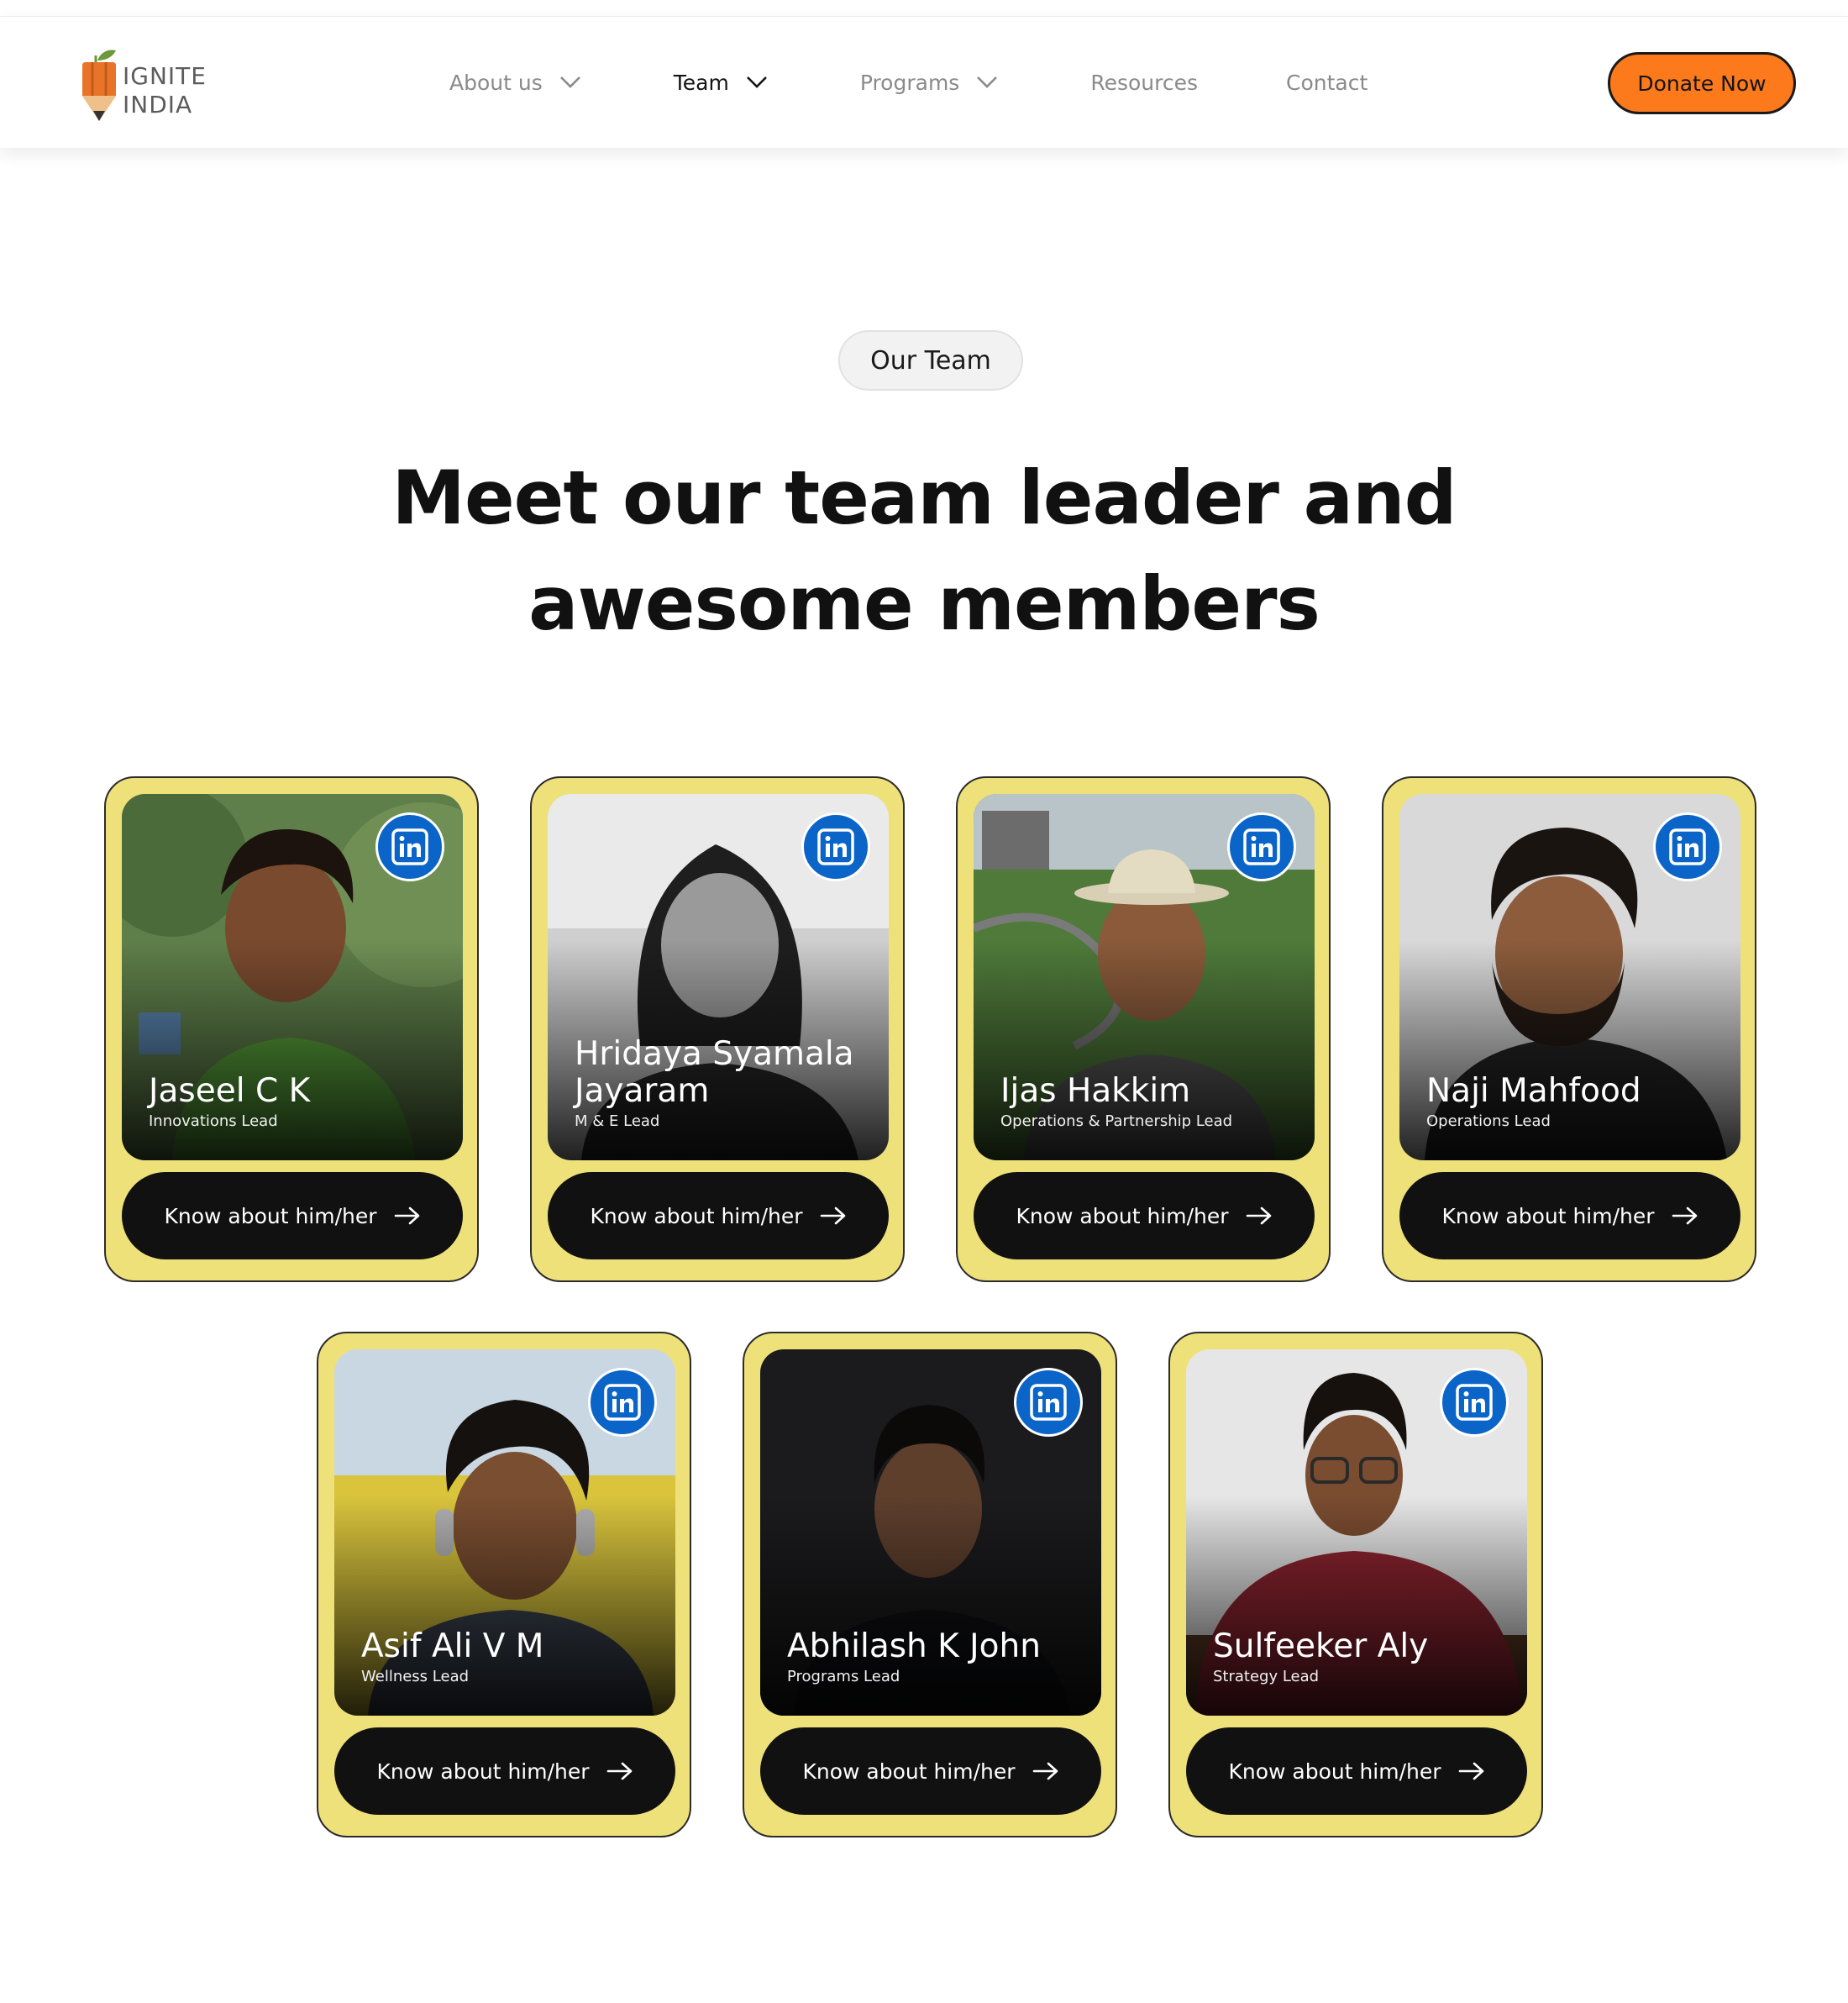 The width and height of the screenshot is (1848, 2003). I want to click on member-name: Sulfeeker Aly, so click(1321, 1646).